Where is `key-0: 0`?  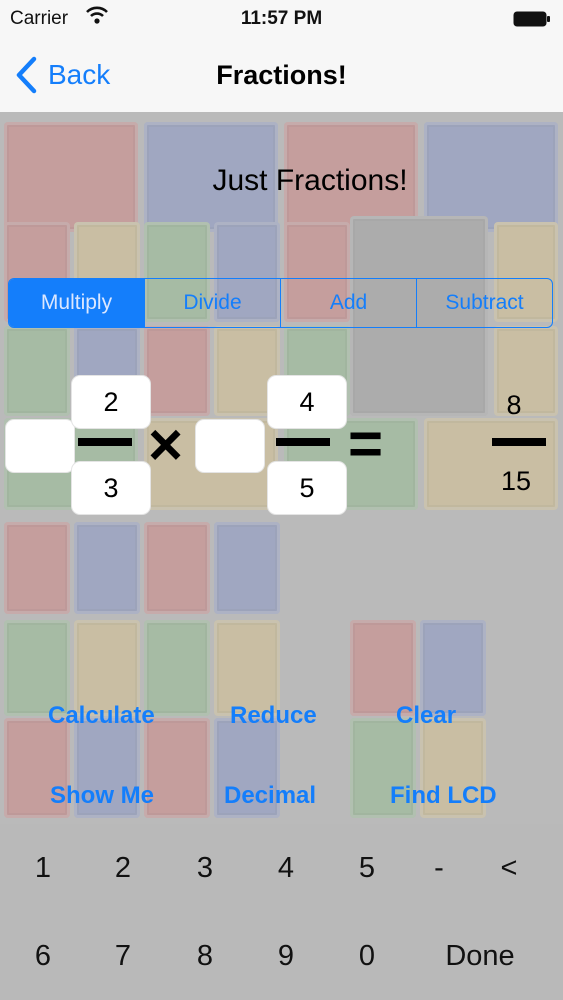
key-0: 0 is located at coordinates (367, 956).